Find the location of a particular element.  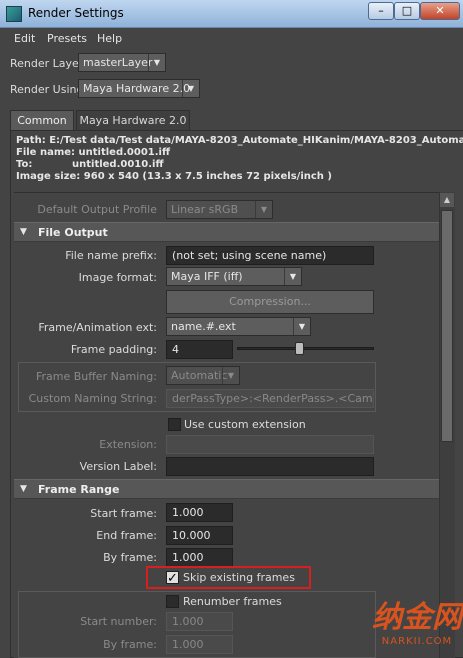

to-value: untitled.0010.iff is located at coordinates (118, 164).